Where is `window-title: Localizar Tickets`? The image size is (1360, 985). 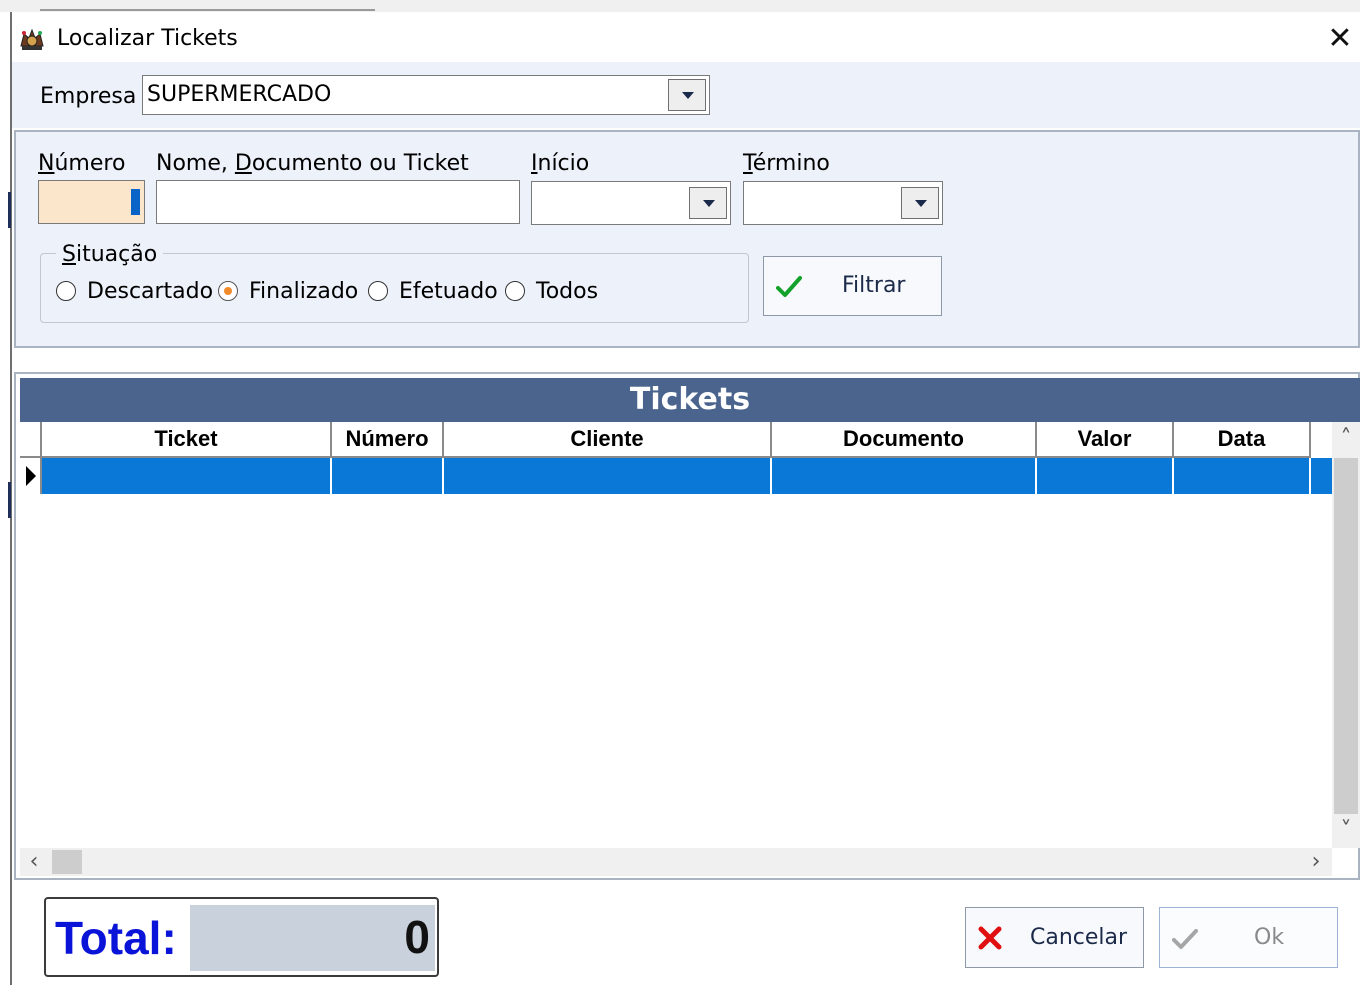 window-title: Localizar Tickets is located at coordinates (147, 38).